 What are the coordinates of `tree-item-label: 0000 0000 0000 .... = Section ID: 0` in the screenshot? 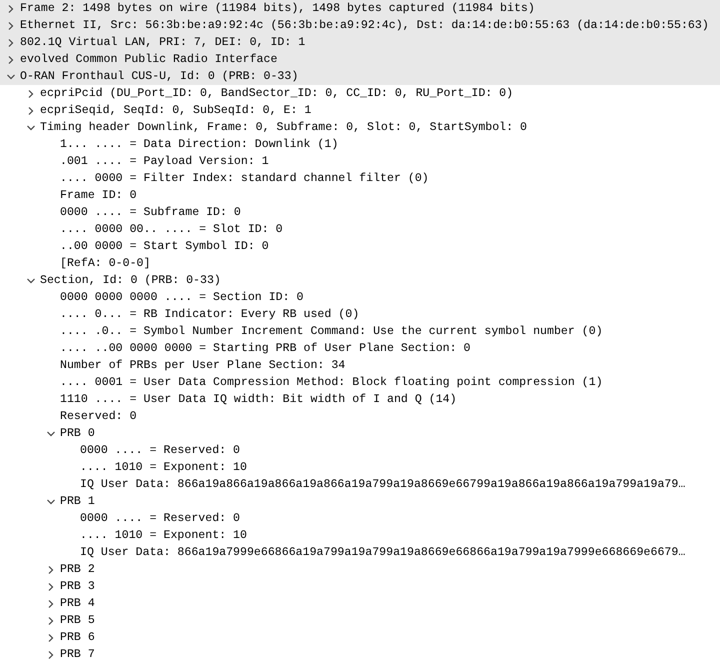 It's located at (182, 297).